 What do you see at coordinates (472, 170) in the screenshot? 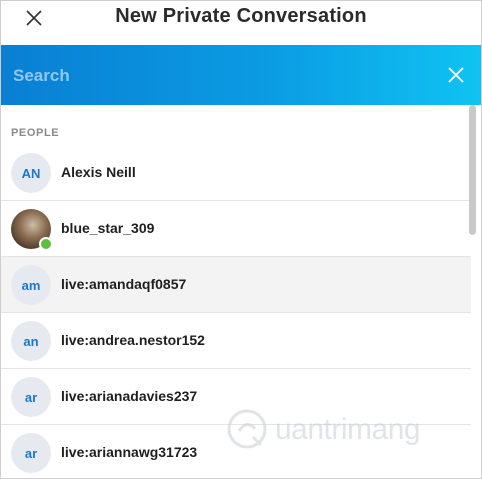
I see `scrollbar-thumb` at bounding box center [472, 170].